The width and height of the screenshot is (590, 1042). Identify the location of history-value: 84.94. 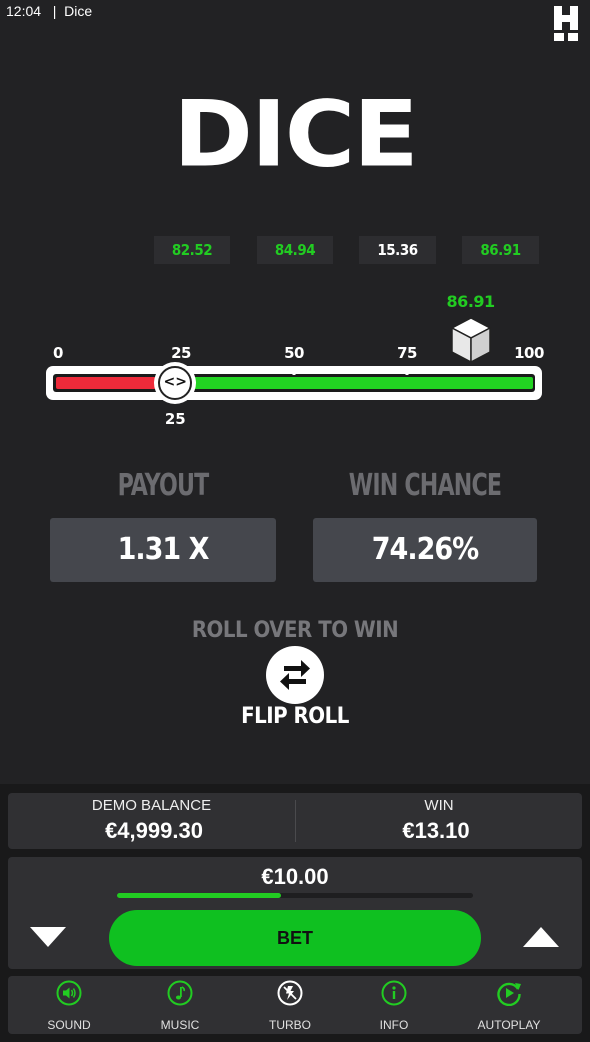
(295, 250).